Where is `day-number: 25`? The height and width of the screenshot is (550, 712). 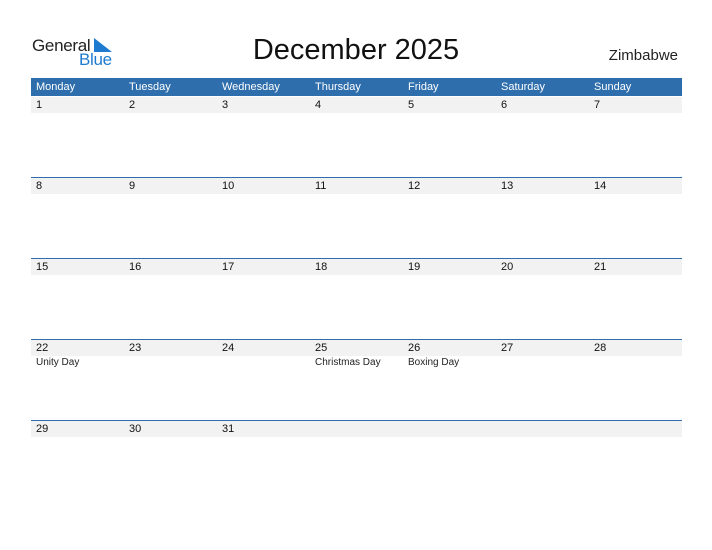 day-number: 25 is located at coordinates (321, 348).